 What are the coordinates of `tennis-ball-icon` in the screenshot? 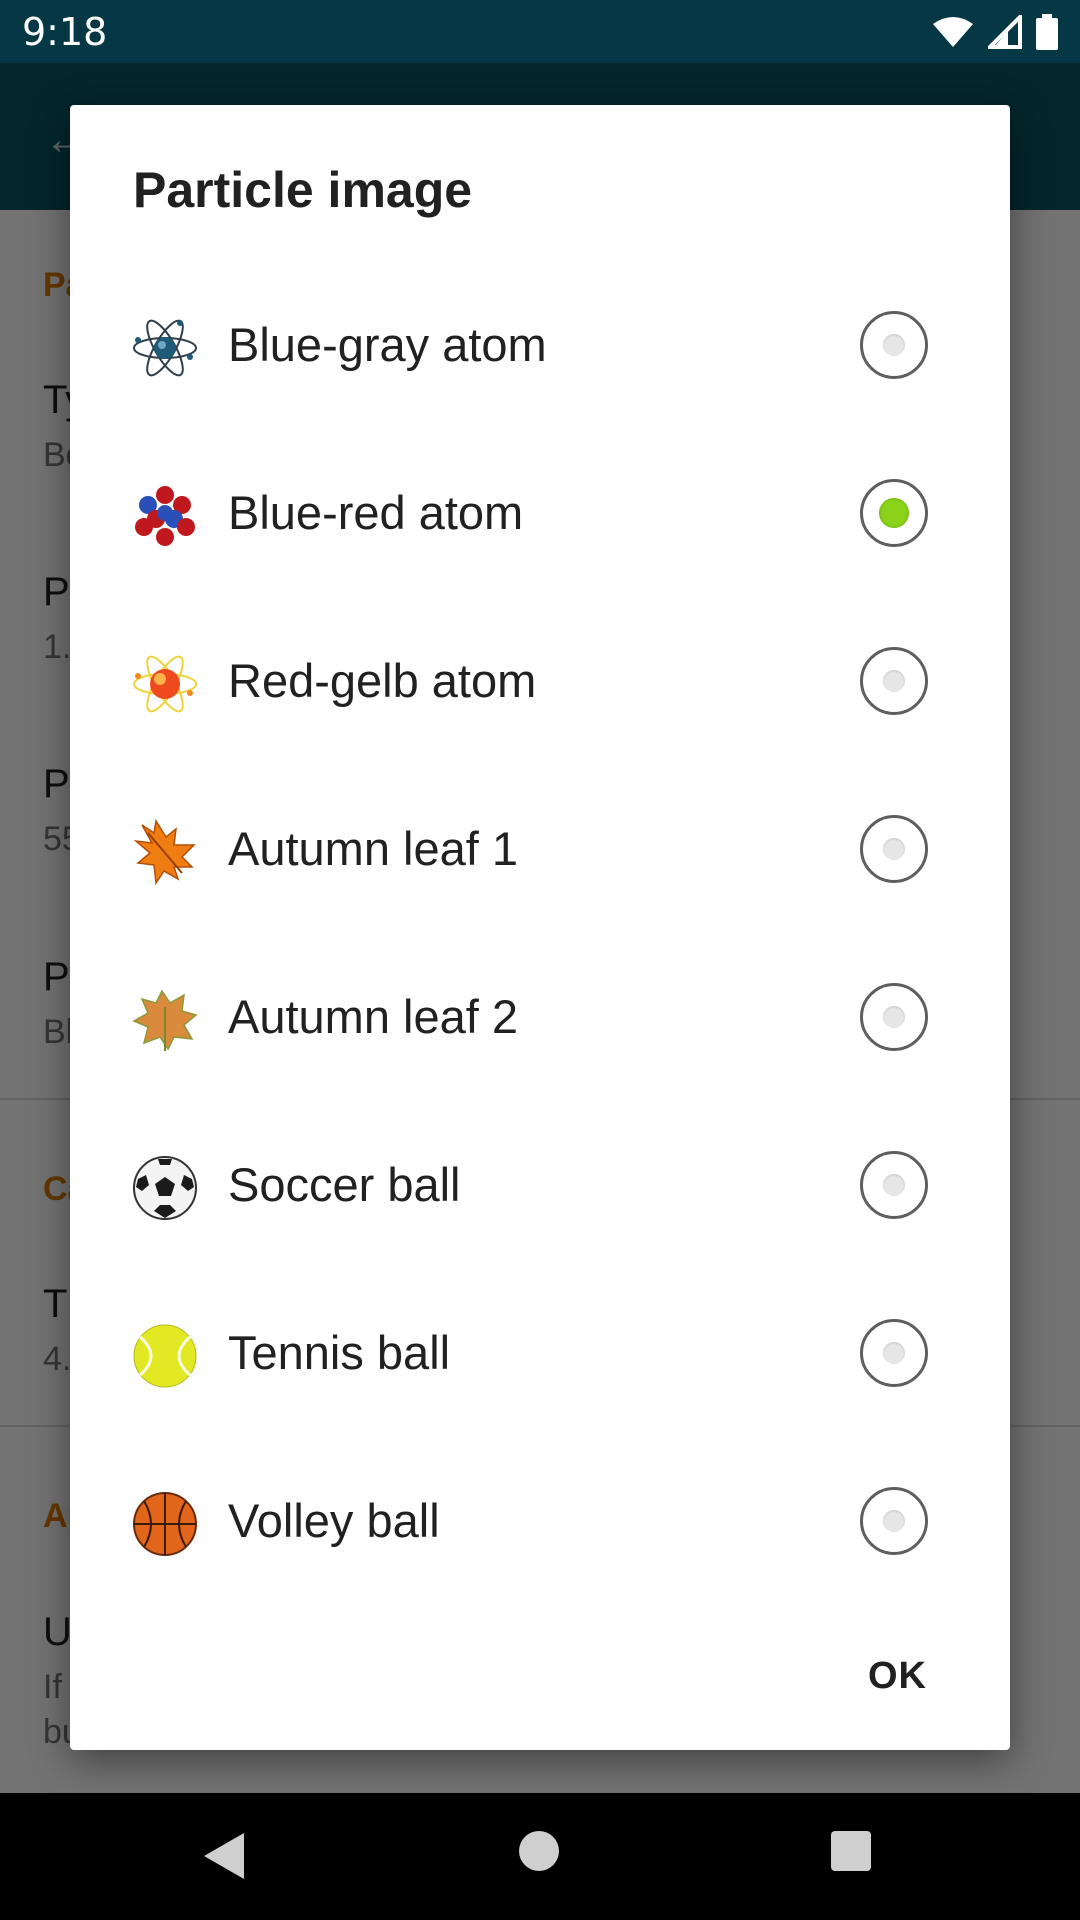 It's located at (165, 1356).